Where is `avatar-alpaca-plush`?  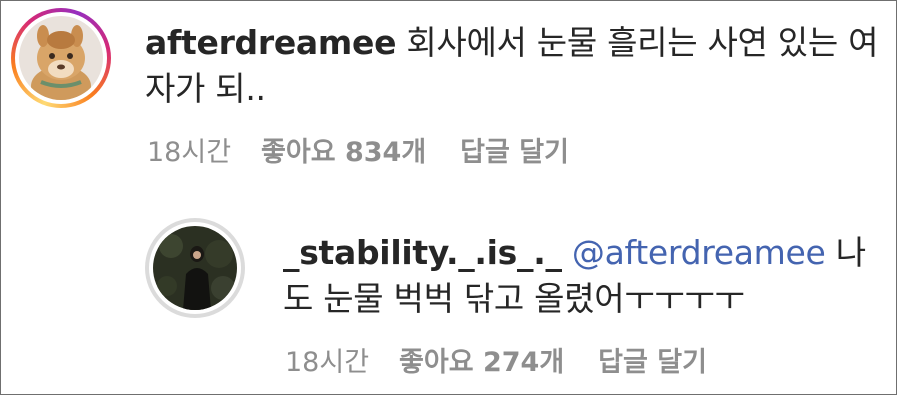 avatar-alpaca-plush is located at coordinates (61, 58).